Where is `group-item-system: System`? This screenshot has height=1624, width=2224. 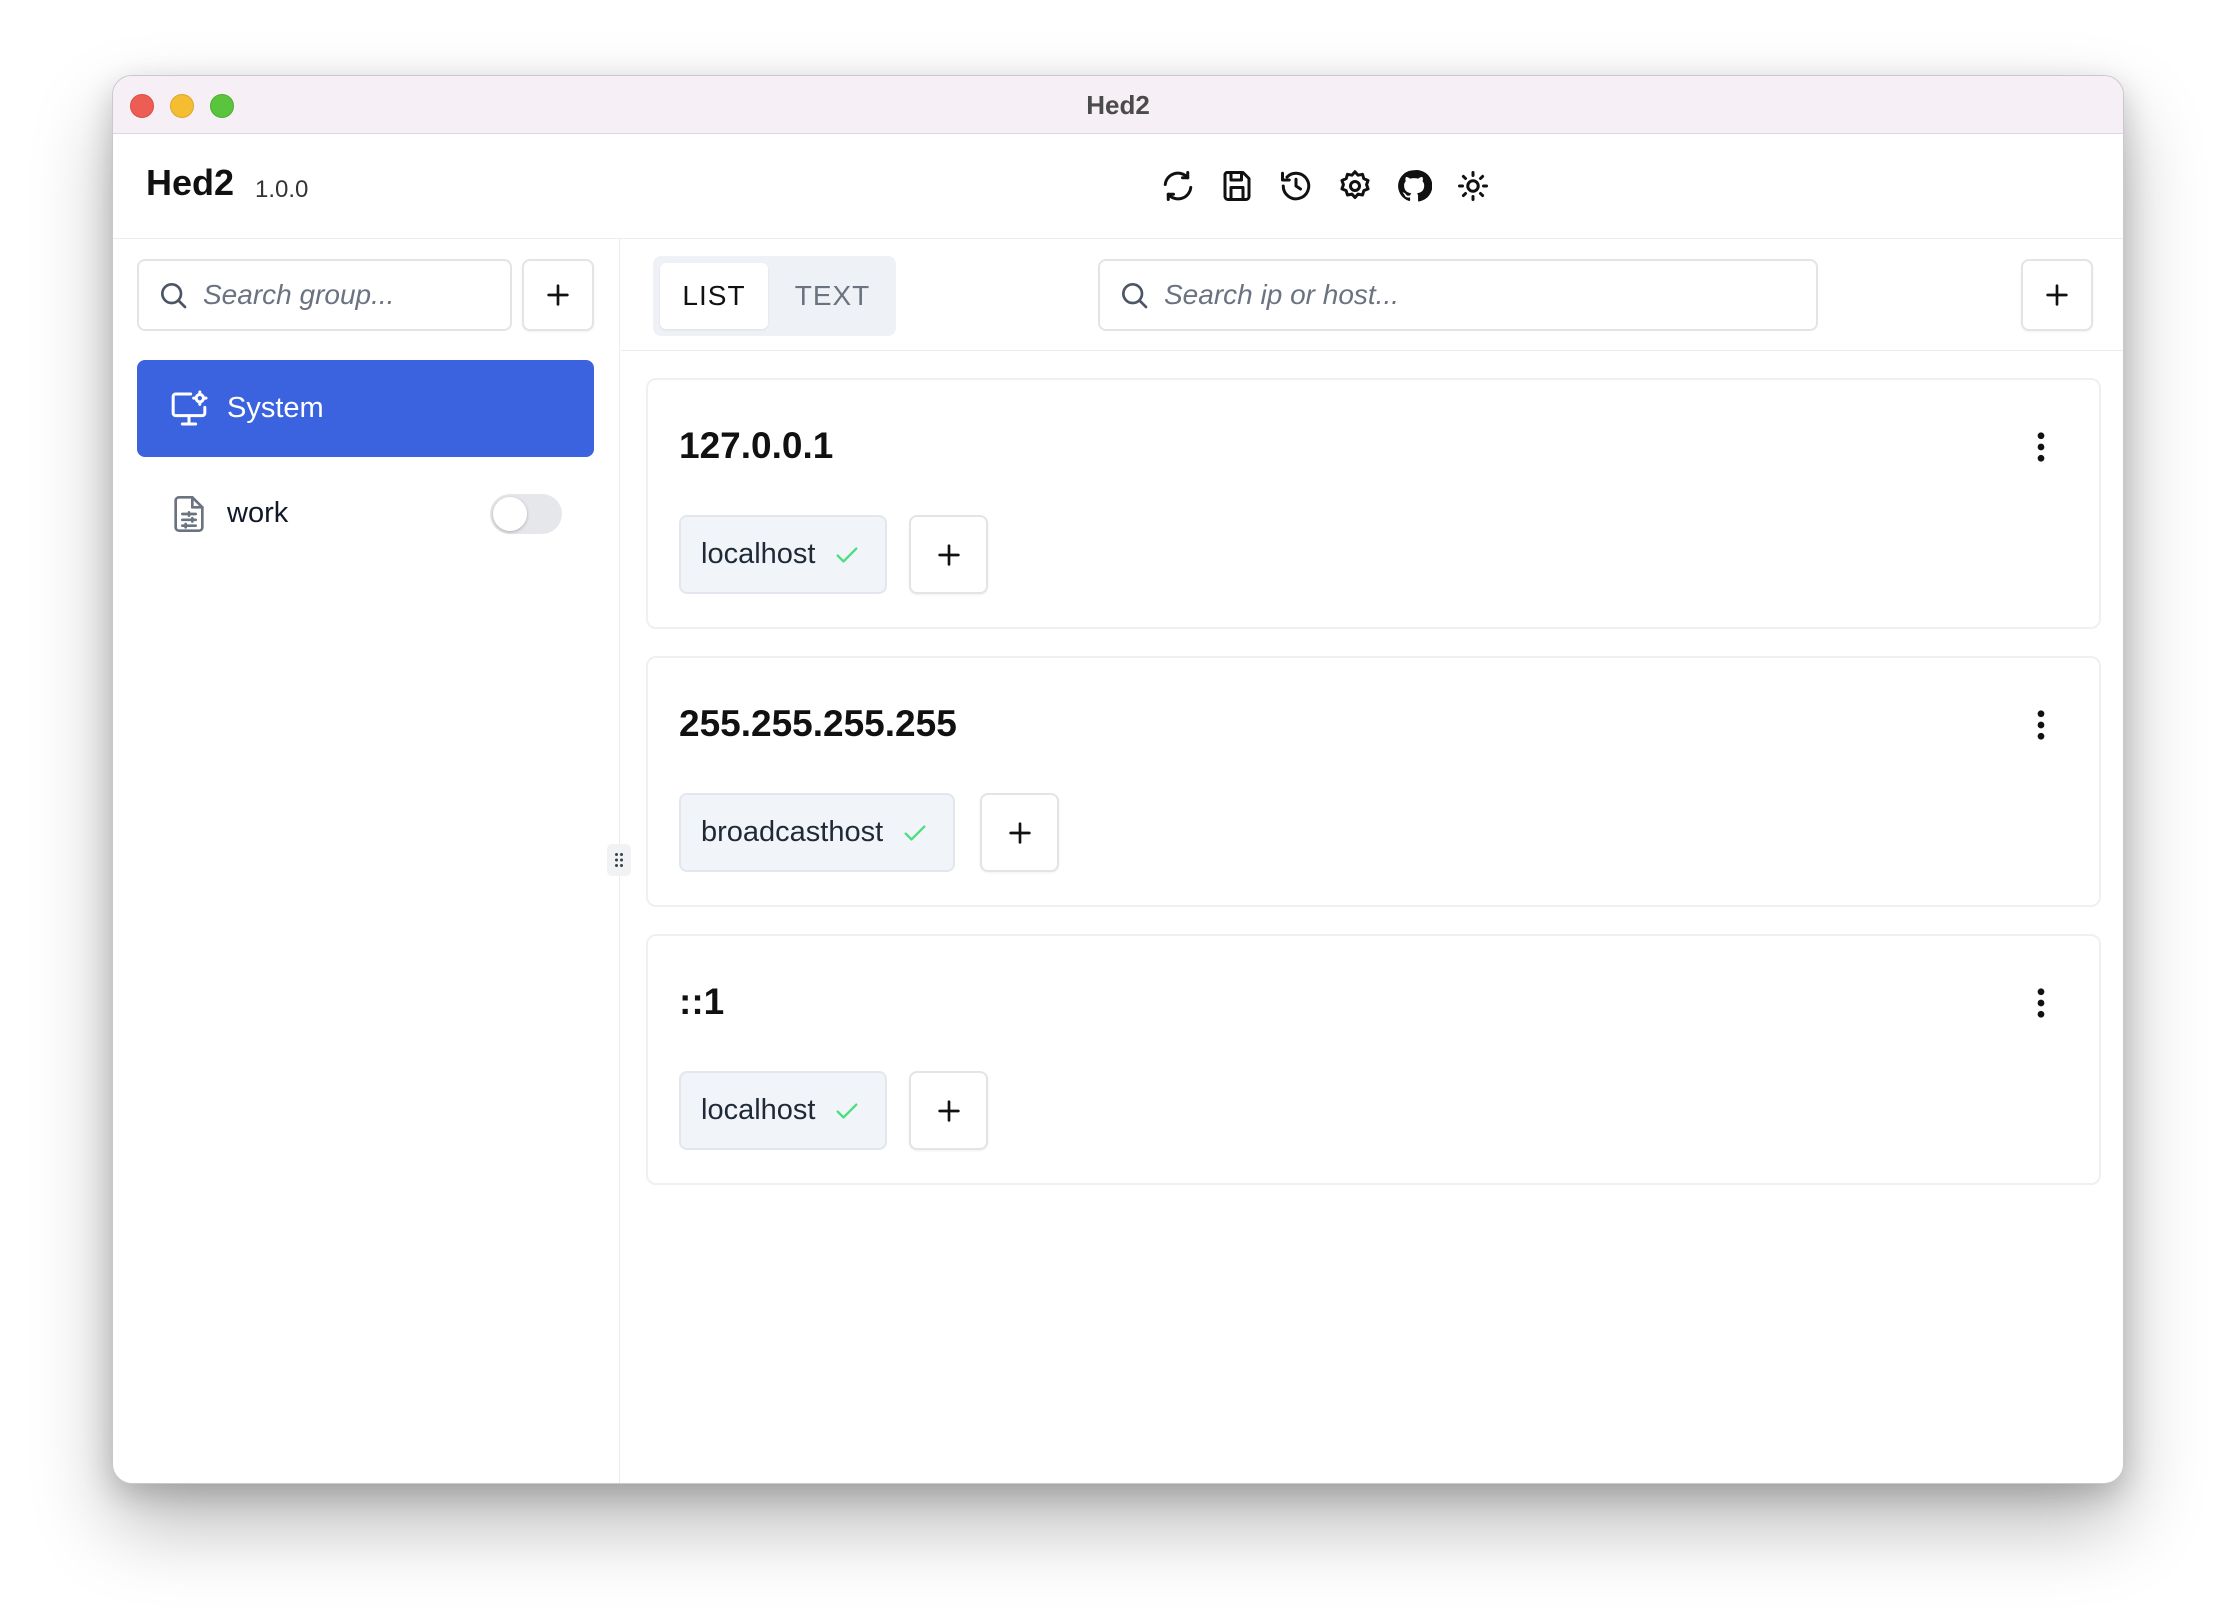
group-item-system: System is located at coordinates (365, 408).